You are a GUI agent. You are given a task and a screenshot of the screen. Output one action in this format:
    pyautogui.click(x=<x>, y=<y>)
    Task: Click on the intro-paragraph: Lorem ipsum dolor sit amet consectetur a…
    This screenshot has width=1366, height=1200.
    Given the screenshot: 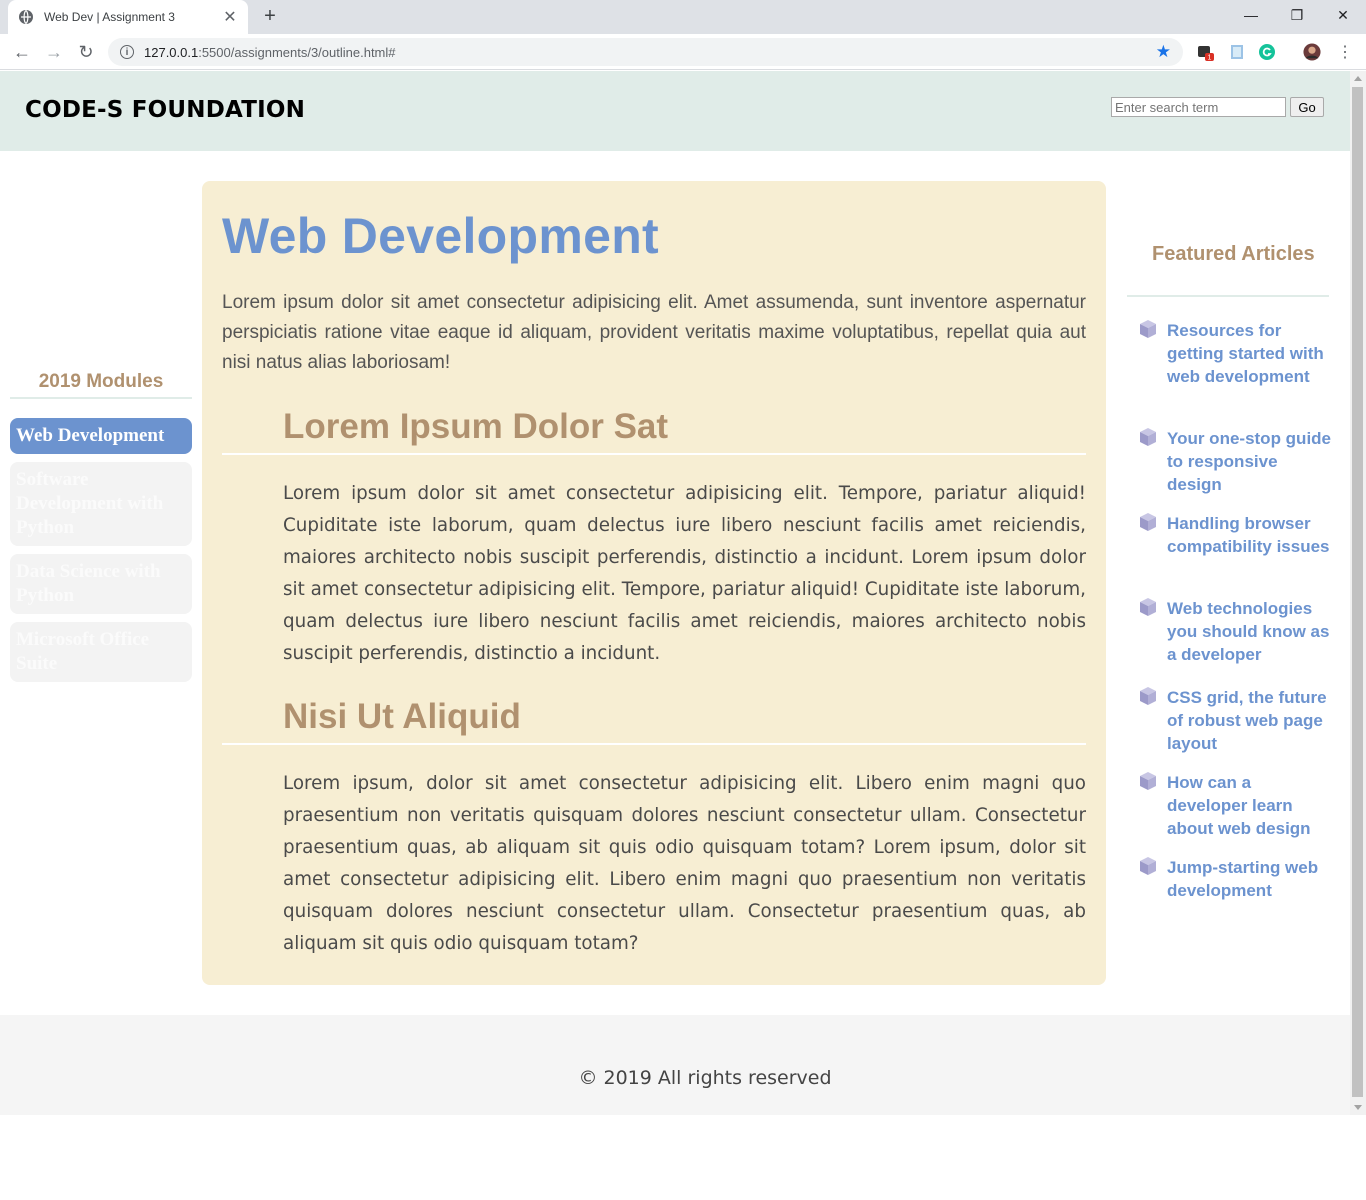 What is the action you would take?
    pyautogui.click(x=654, y=332)
    